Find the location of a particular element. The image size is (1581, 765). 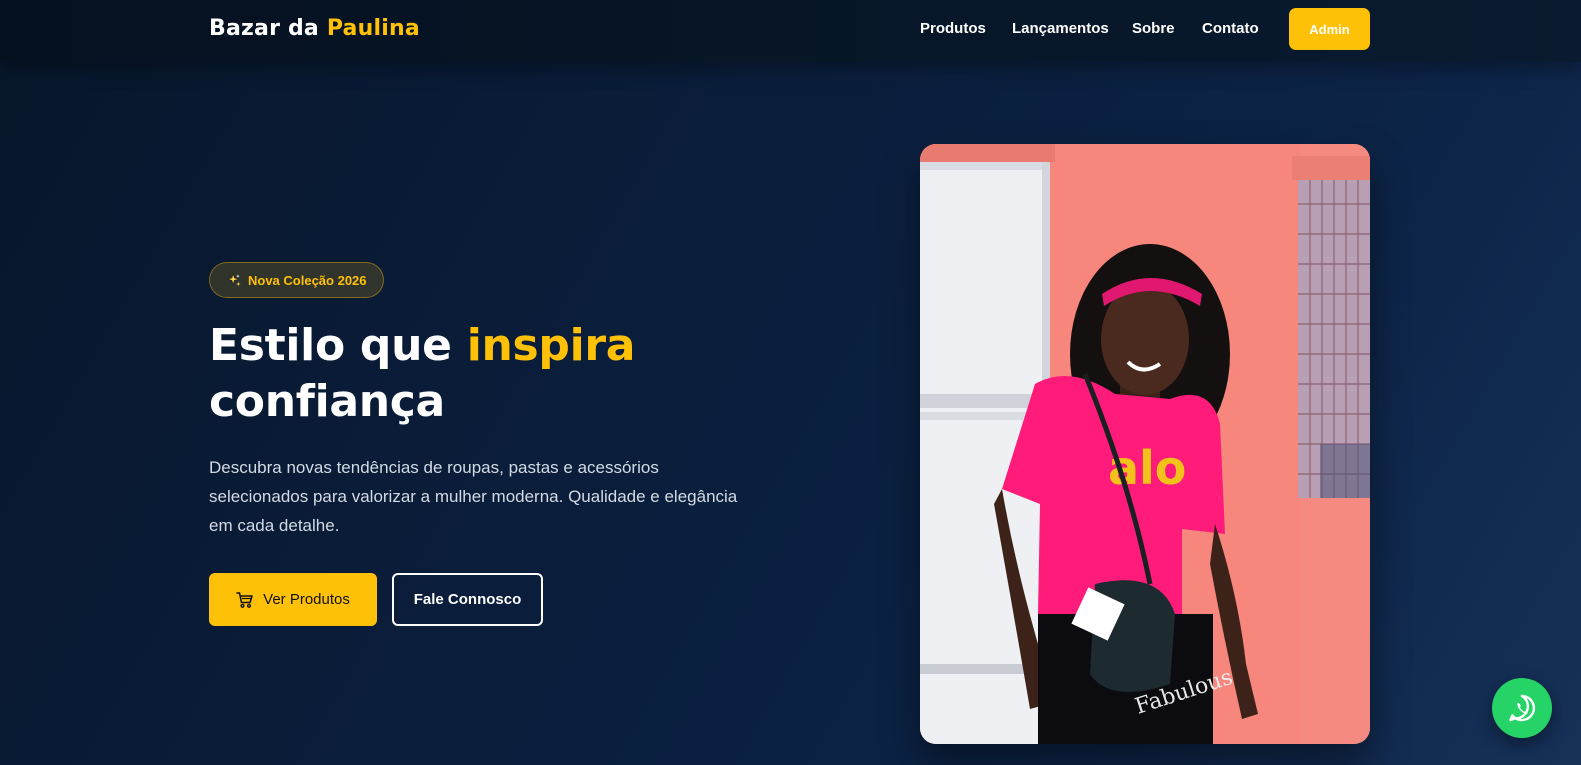

site-logo: Bazar da Paulina is located at coordinates (314, 28).